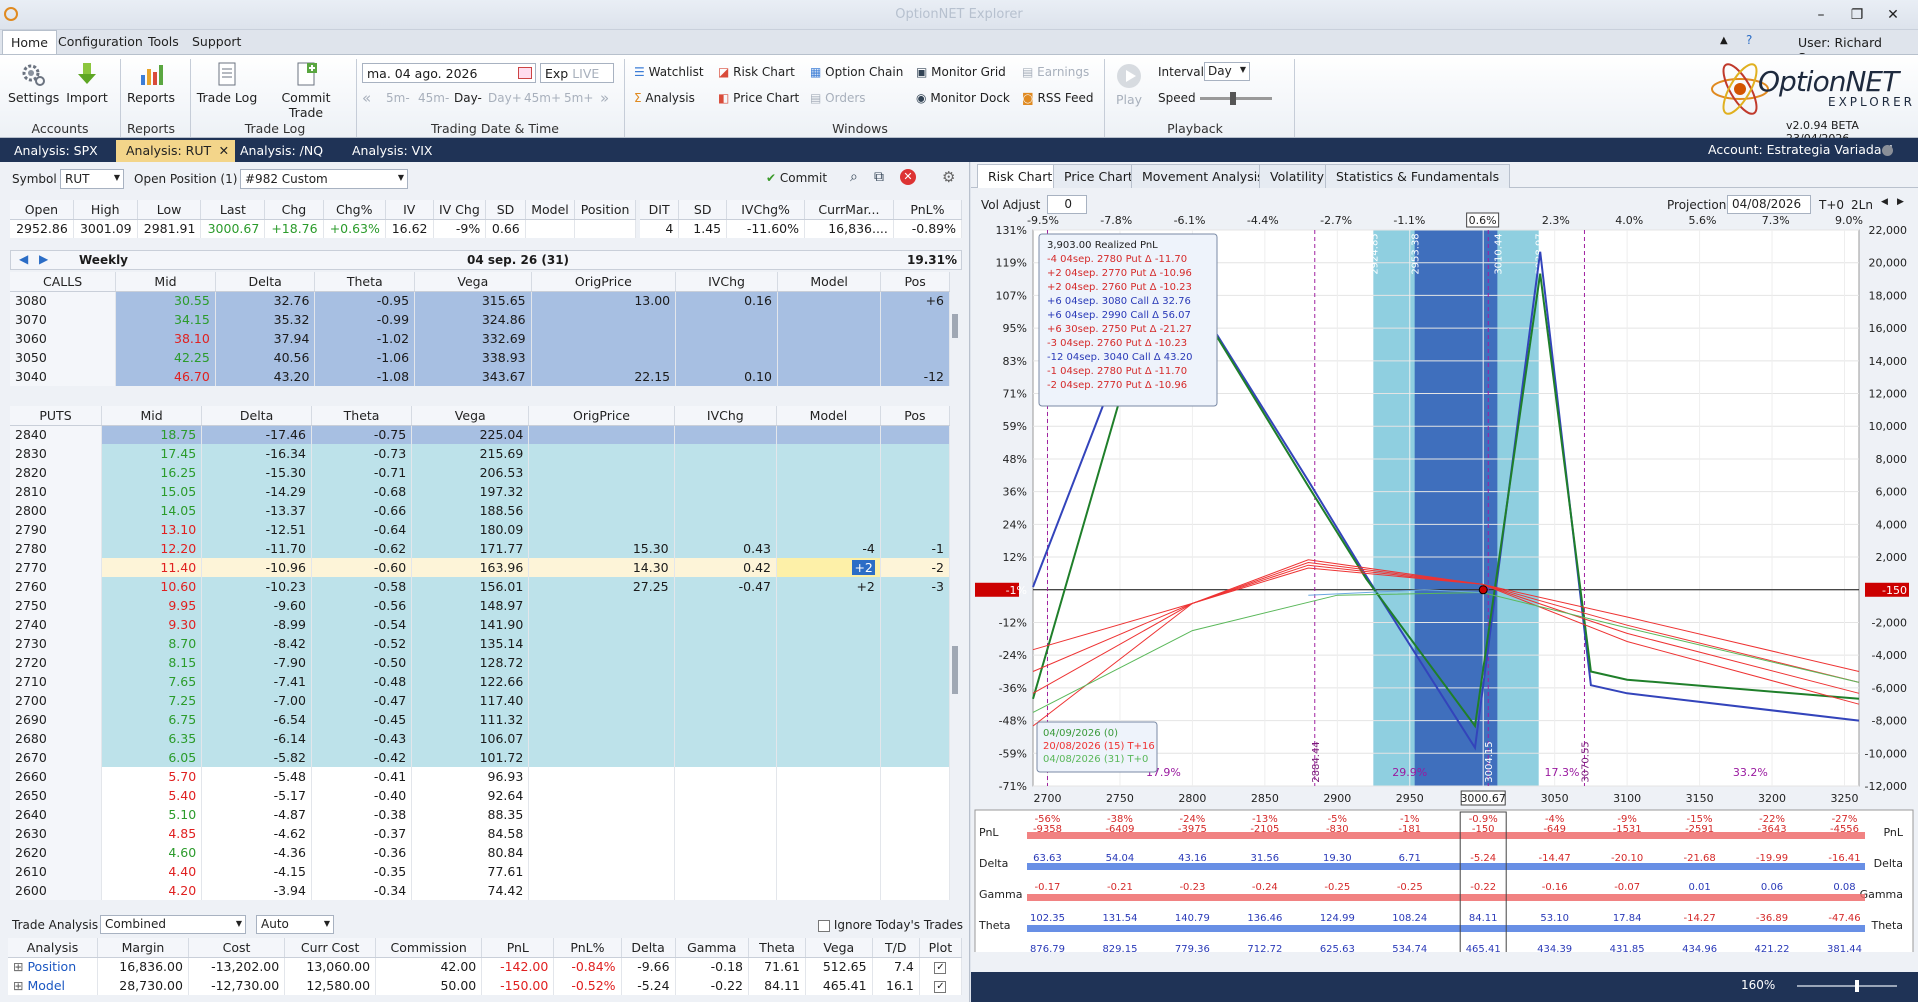 The image size is (1918, 1002). What do you see at coordinates (480, 738) in the screenshot?
I see `chain-row: 2680 6.35 -6.14 -0.43 106.07` at bounding box center [480, 738].